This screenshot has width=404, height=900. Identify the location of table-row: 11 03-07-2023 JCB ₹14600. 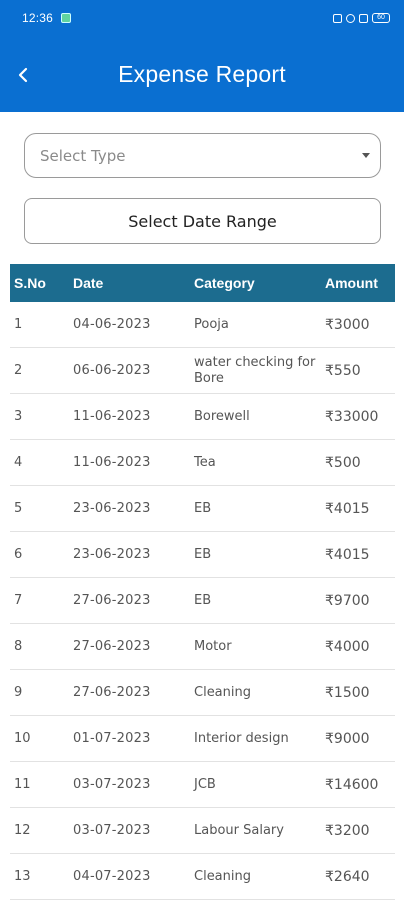
(202, 785).